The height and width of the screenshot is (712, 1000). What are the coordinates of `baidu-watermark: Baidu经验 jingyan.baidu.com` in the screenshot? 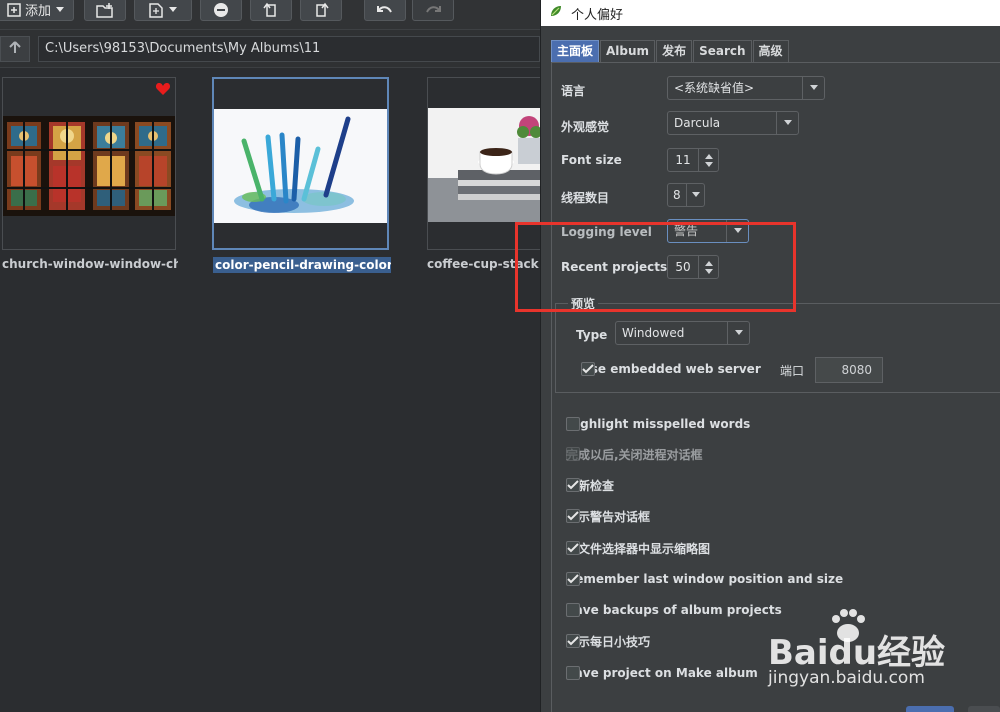 It's located at (858, 646).